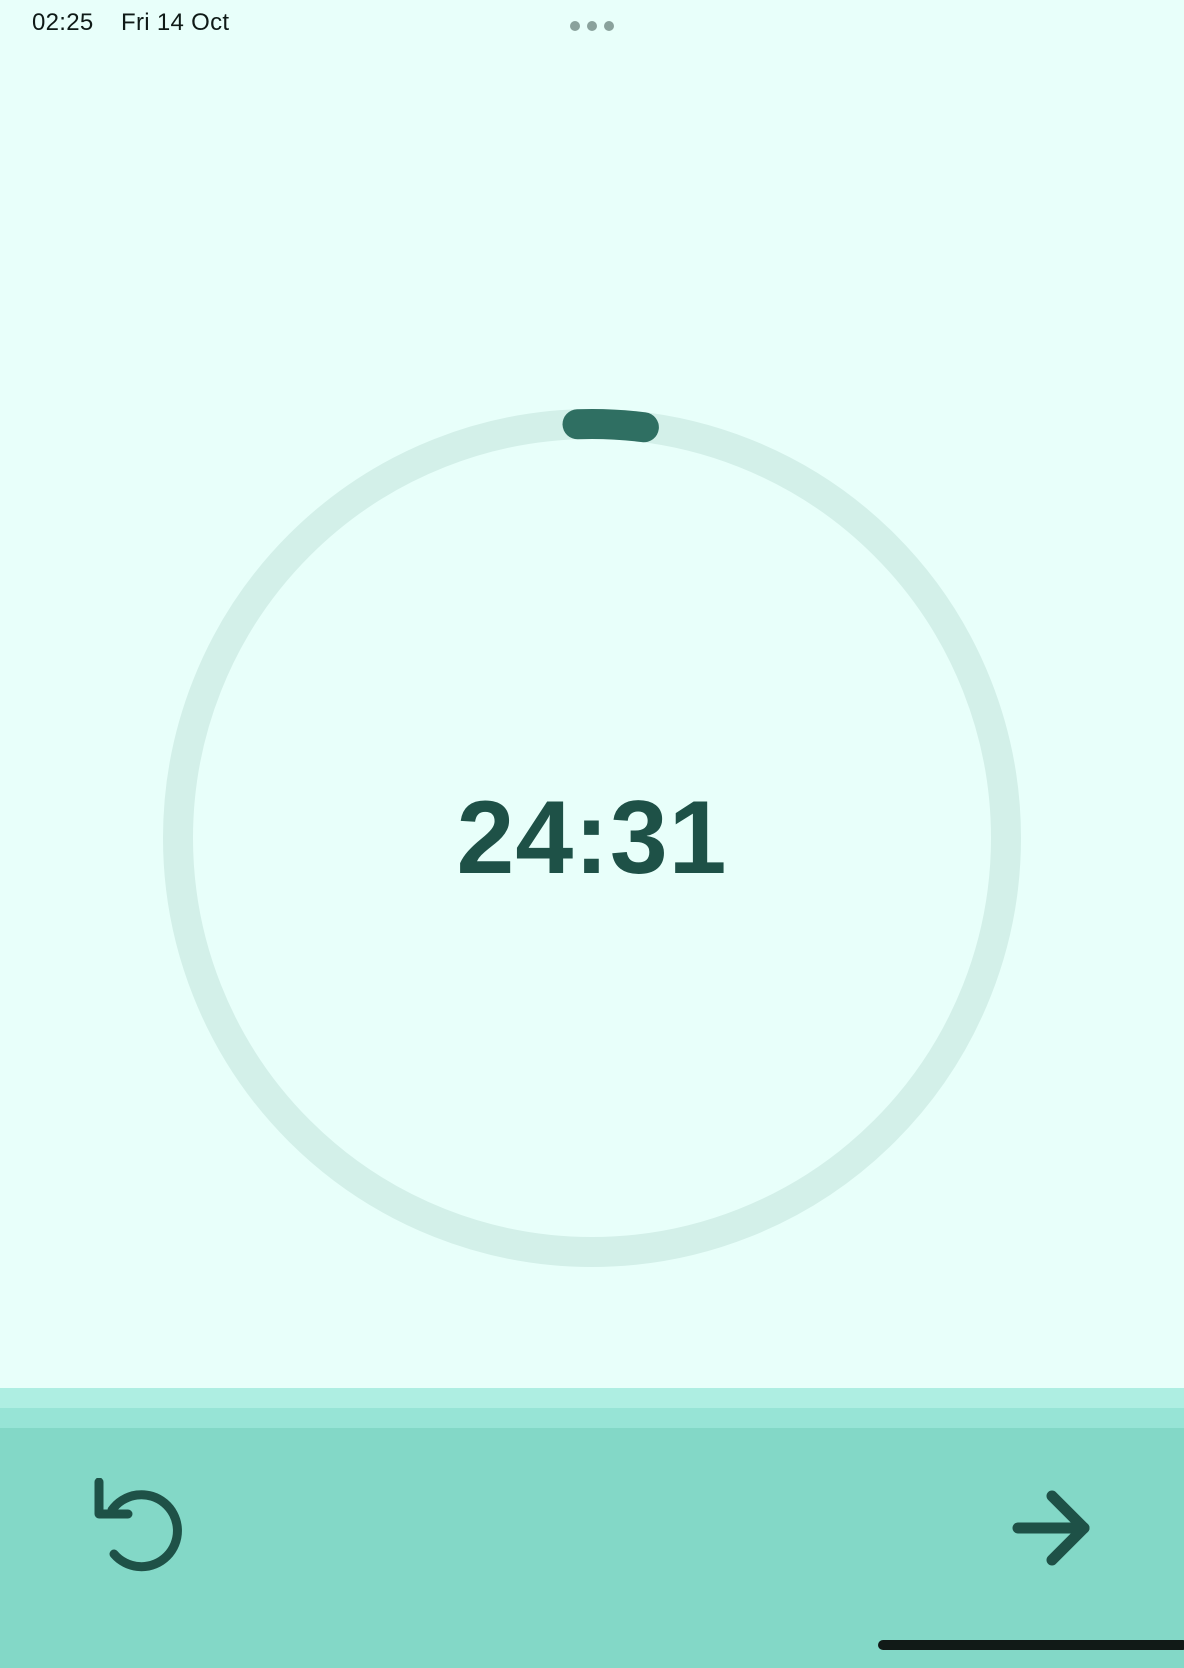 This screenshot has height=1668, width=1184. I want to click on home-indicator, so click(1031, 1645).